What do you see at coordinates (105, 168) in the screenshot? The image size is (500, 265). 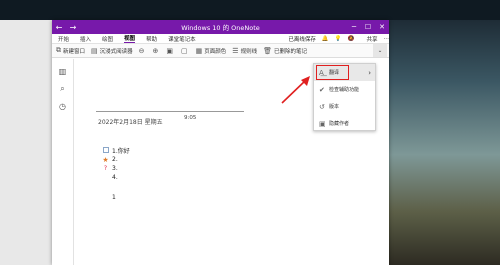 I see `question-icon: ?` at bounding box center [105, 168].